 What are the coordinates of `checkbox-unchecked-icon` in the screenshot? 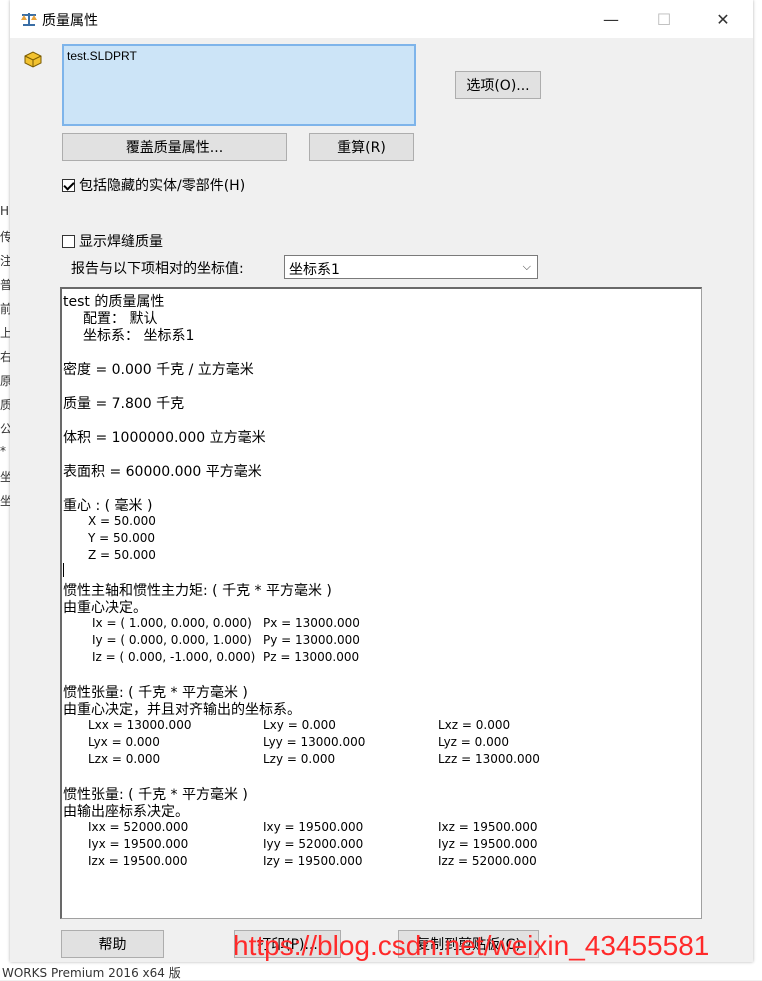 It's located at (68, 241).